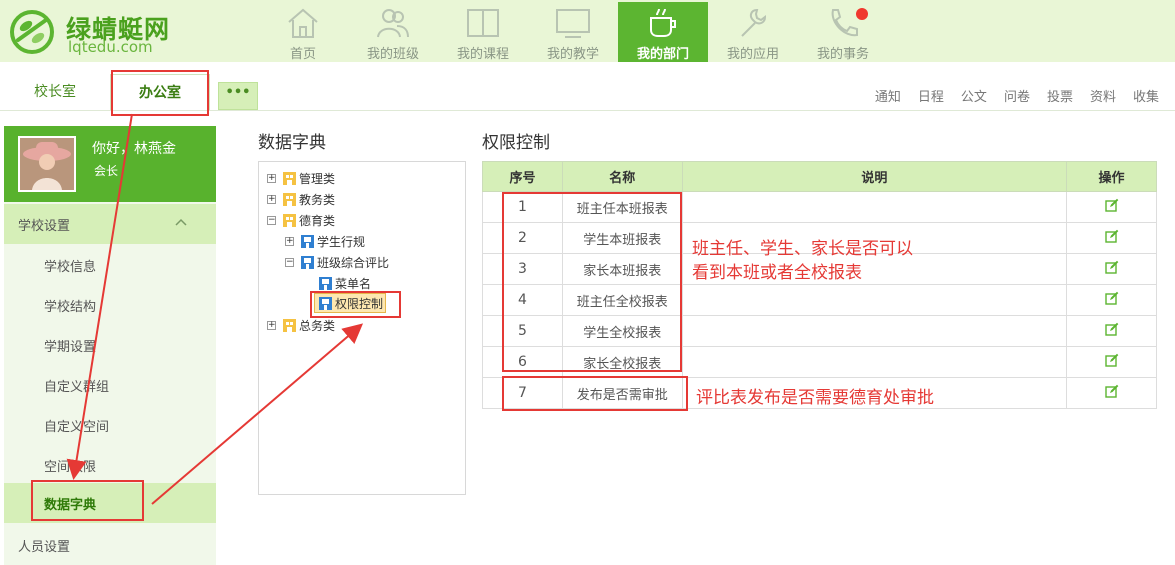 The width and height of the screenshot is (1175, 565). I want to click on sidebar-item-space-permissions: 空间权限, so click(70, 465).